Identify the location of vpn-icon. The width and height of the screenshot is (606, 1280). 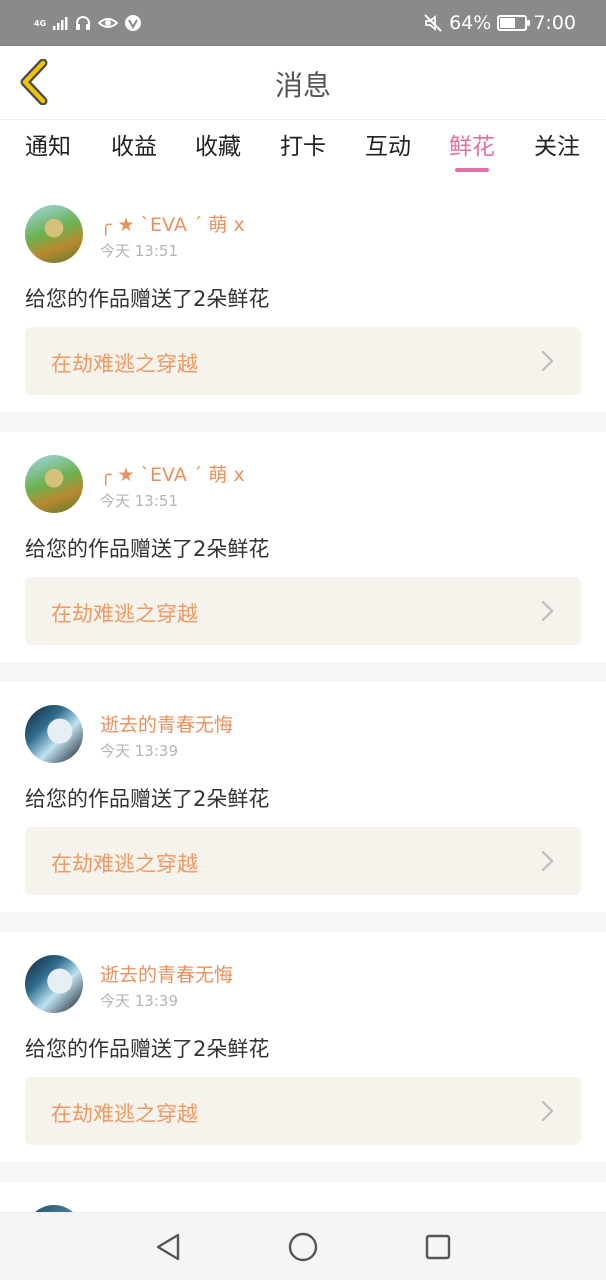
(133, 23).